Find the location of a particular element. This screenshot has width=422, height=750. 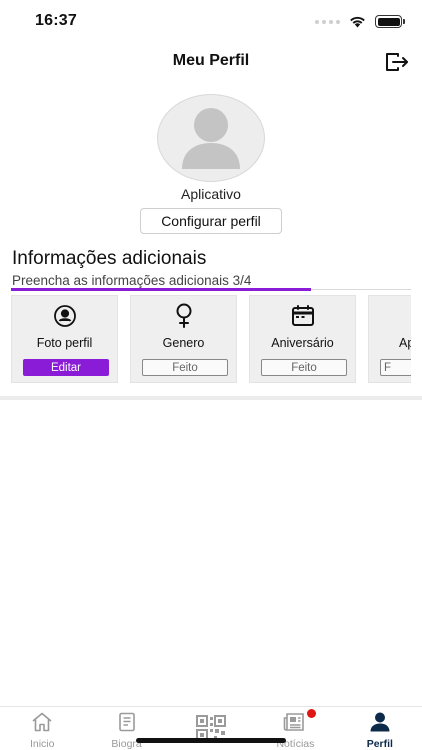

tab-qr-code is located at coordinates (211, 728).